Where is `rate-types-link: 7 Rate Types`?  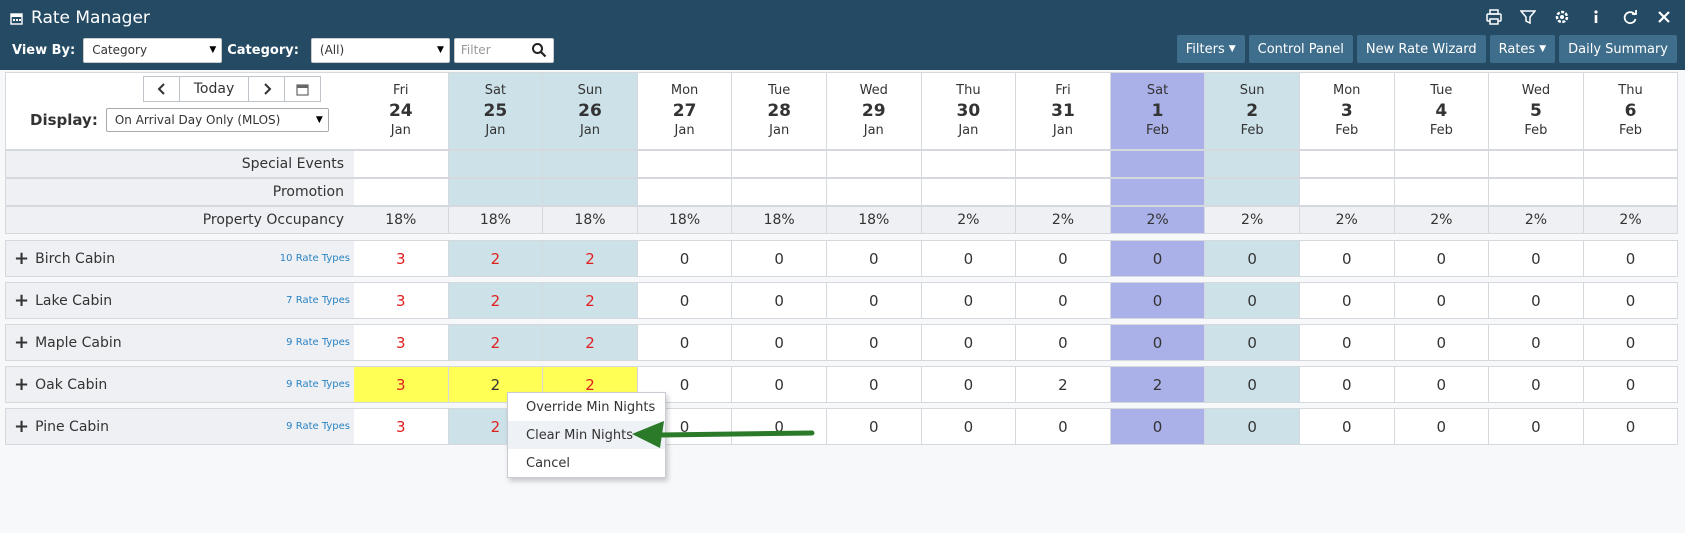 rate-types-link: 7 Rate Types is located at coordinates (318, 300).